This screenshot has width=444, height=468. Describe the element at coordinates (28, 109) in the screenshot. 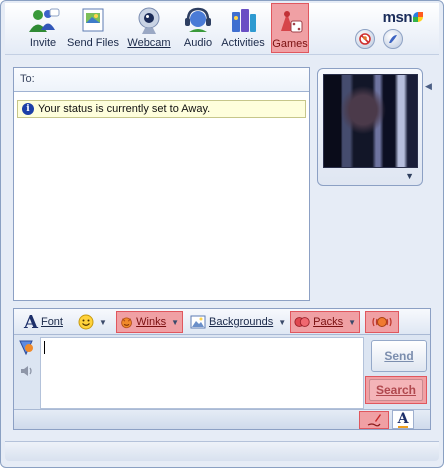

I see `info-icon: i` at that location.